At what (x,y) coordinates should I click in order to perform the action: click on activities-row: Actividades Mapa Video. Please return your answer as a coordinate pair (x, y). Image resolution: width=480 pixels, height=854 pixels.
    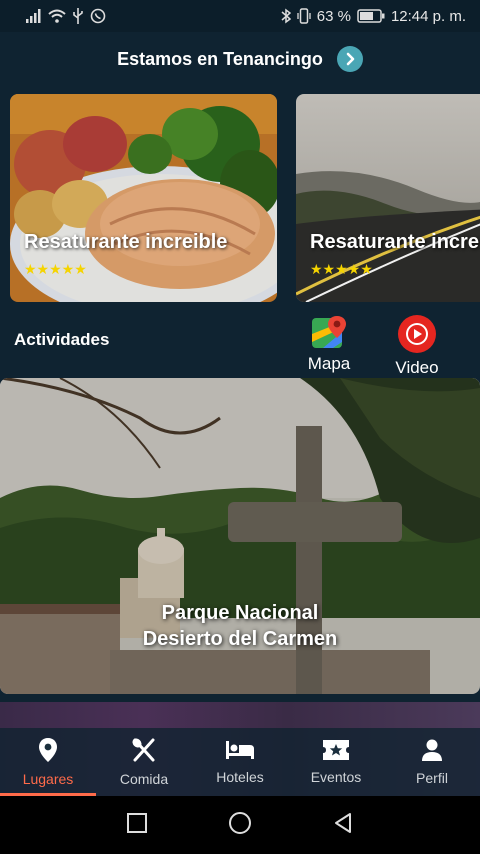
    Looking at the image, I should click on (240, 345).